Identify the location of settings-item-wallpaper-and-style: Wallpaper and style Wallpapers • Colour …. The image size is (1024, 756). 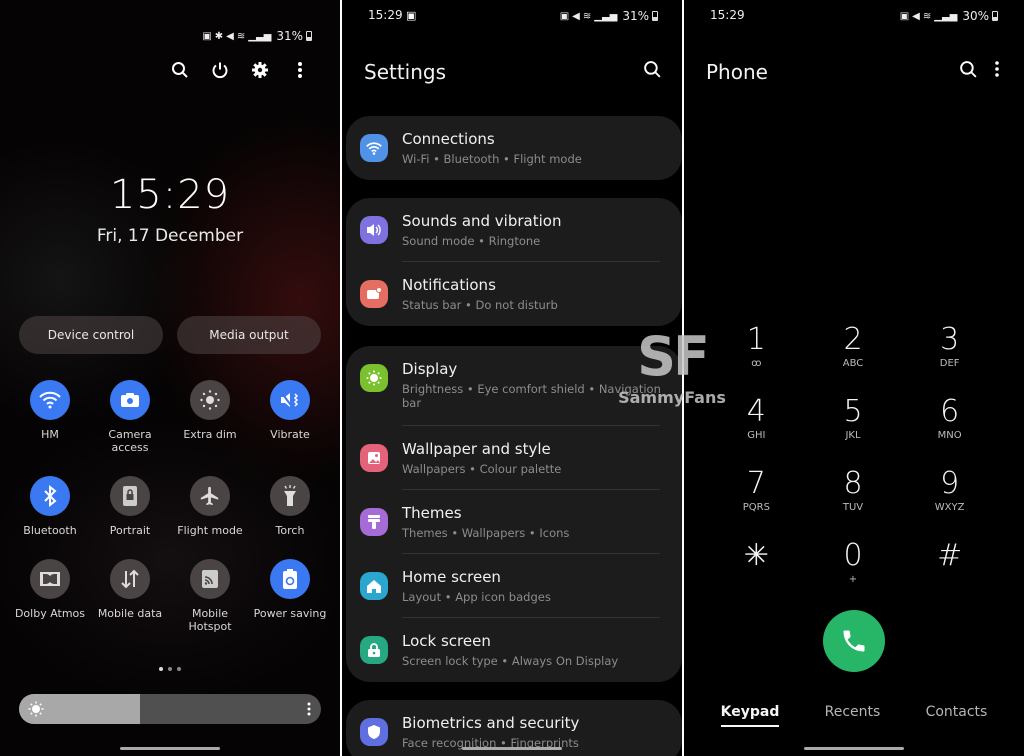
(514, 458).